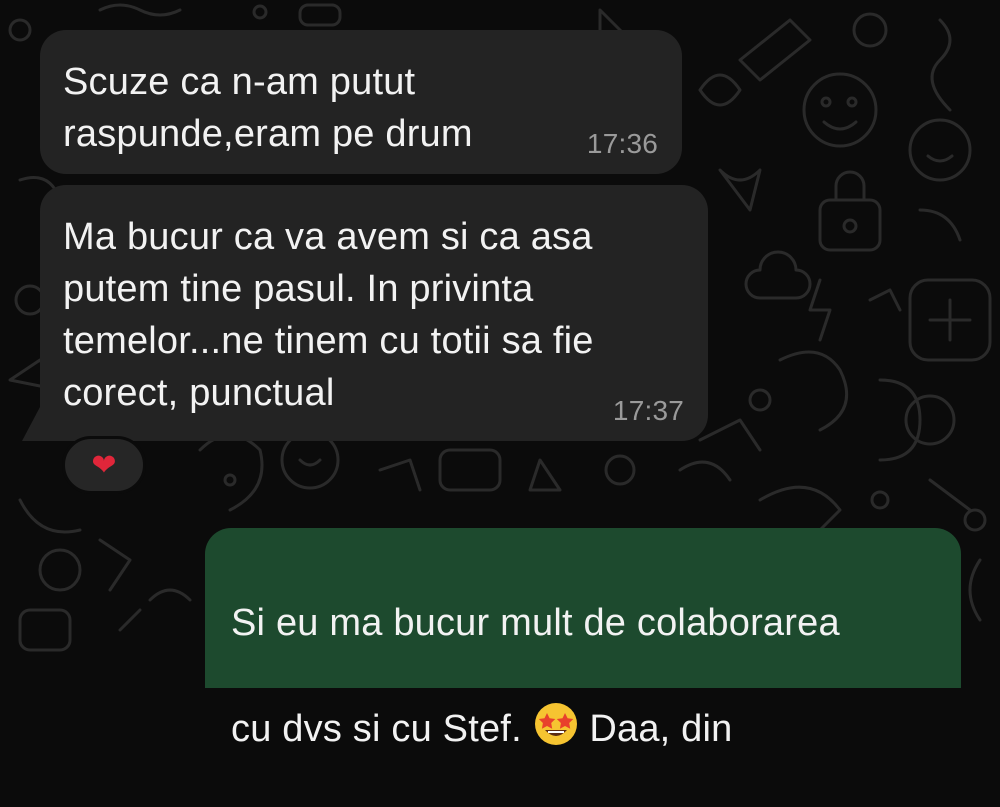 The image size is (1000, 807). What do you see at coordinates (535, 623) in the screenshot?
I see `message-line: Si eu ma bucur mult de colaborarea` at bounding box center [535, 623].